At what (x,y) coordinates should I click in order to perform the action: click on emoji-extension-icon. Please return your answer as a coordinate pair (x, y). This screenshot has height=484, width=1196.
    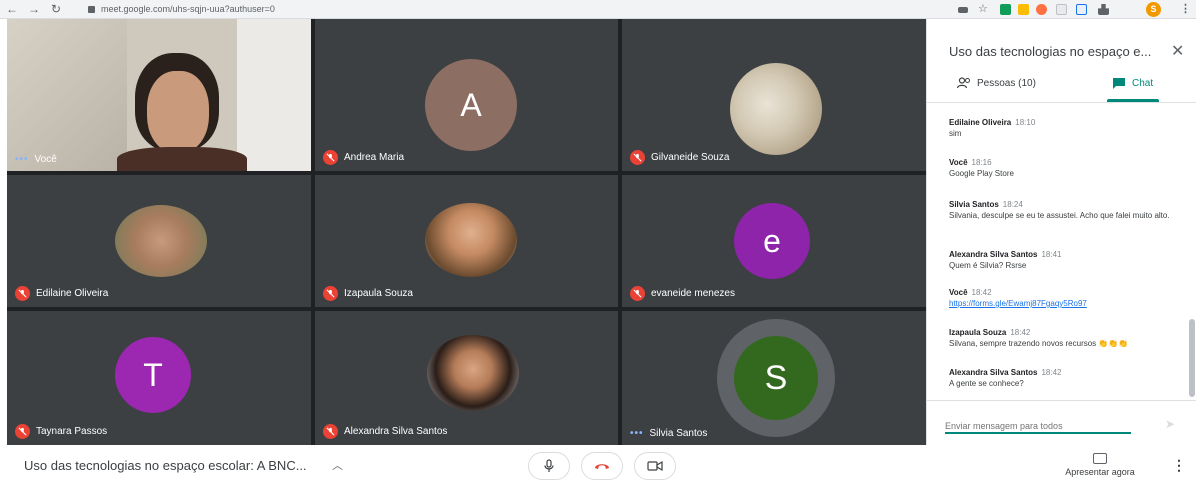
    Looking at the image, I should click on (1041, 9).